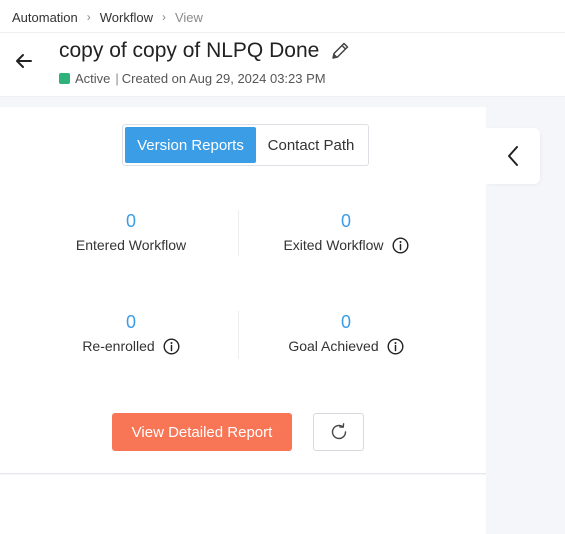 Image resolution: width=565 pixels, height=534 pixels. I want to click on stat-re-enrolled: 0 Re-enrolled, so click(131, 333).